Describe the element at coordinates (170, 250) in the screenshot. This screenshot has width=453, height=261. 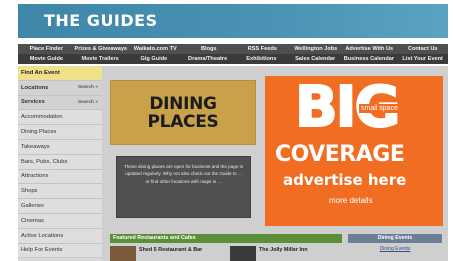
I see `featured-item-name: Shed 5 Restaurant & Bar` at that location.